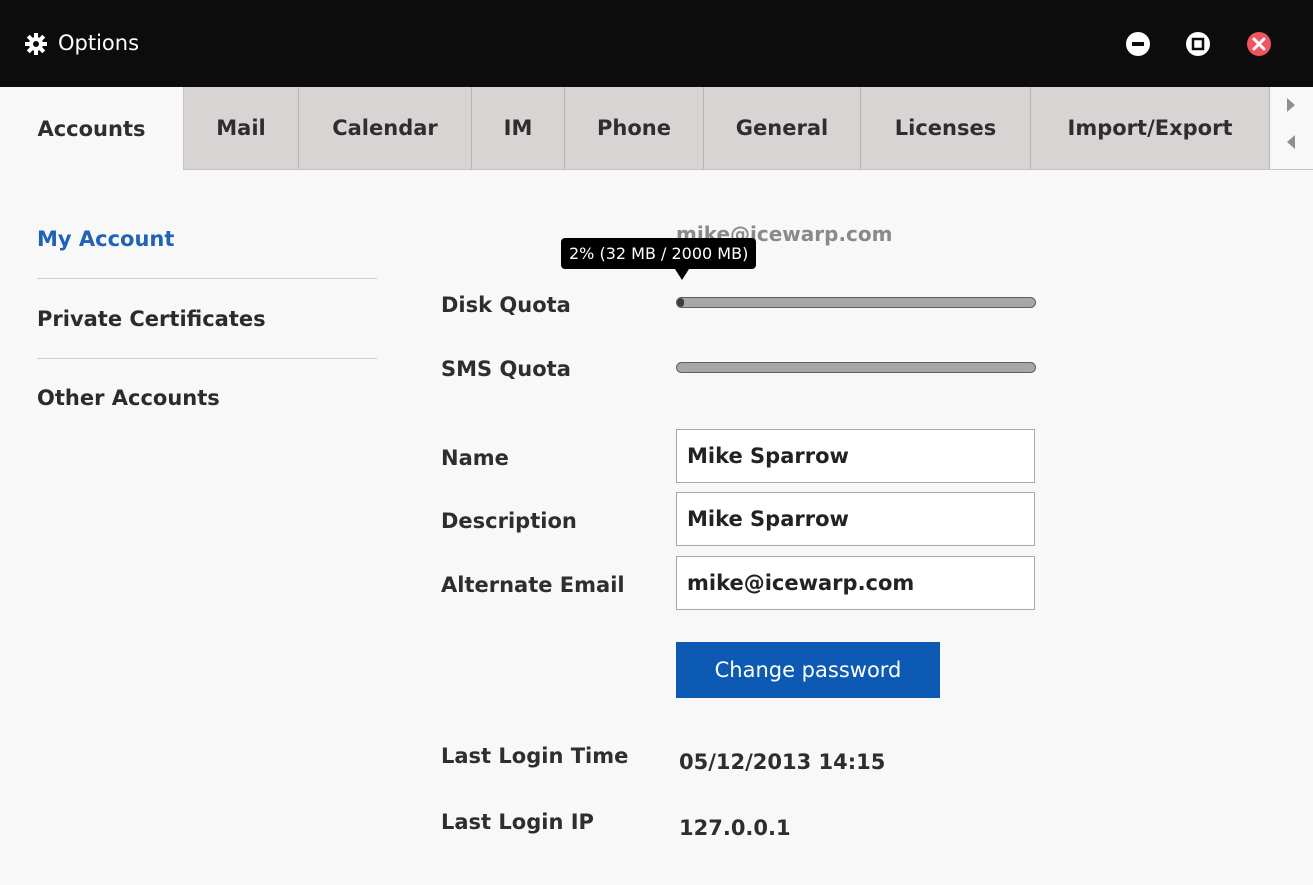  I want to click on close-icon, so click(1259, 44).